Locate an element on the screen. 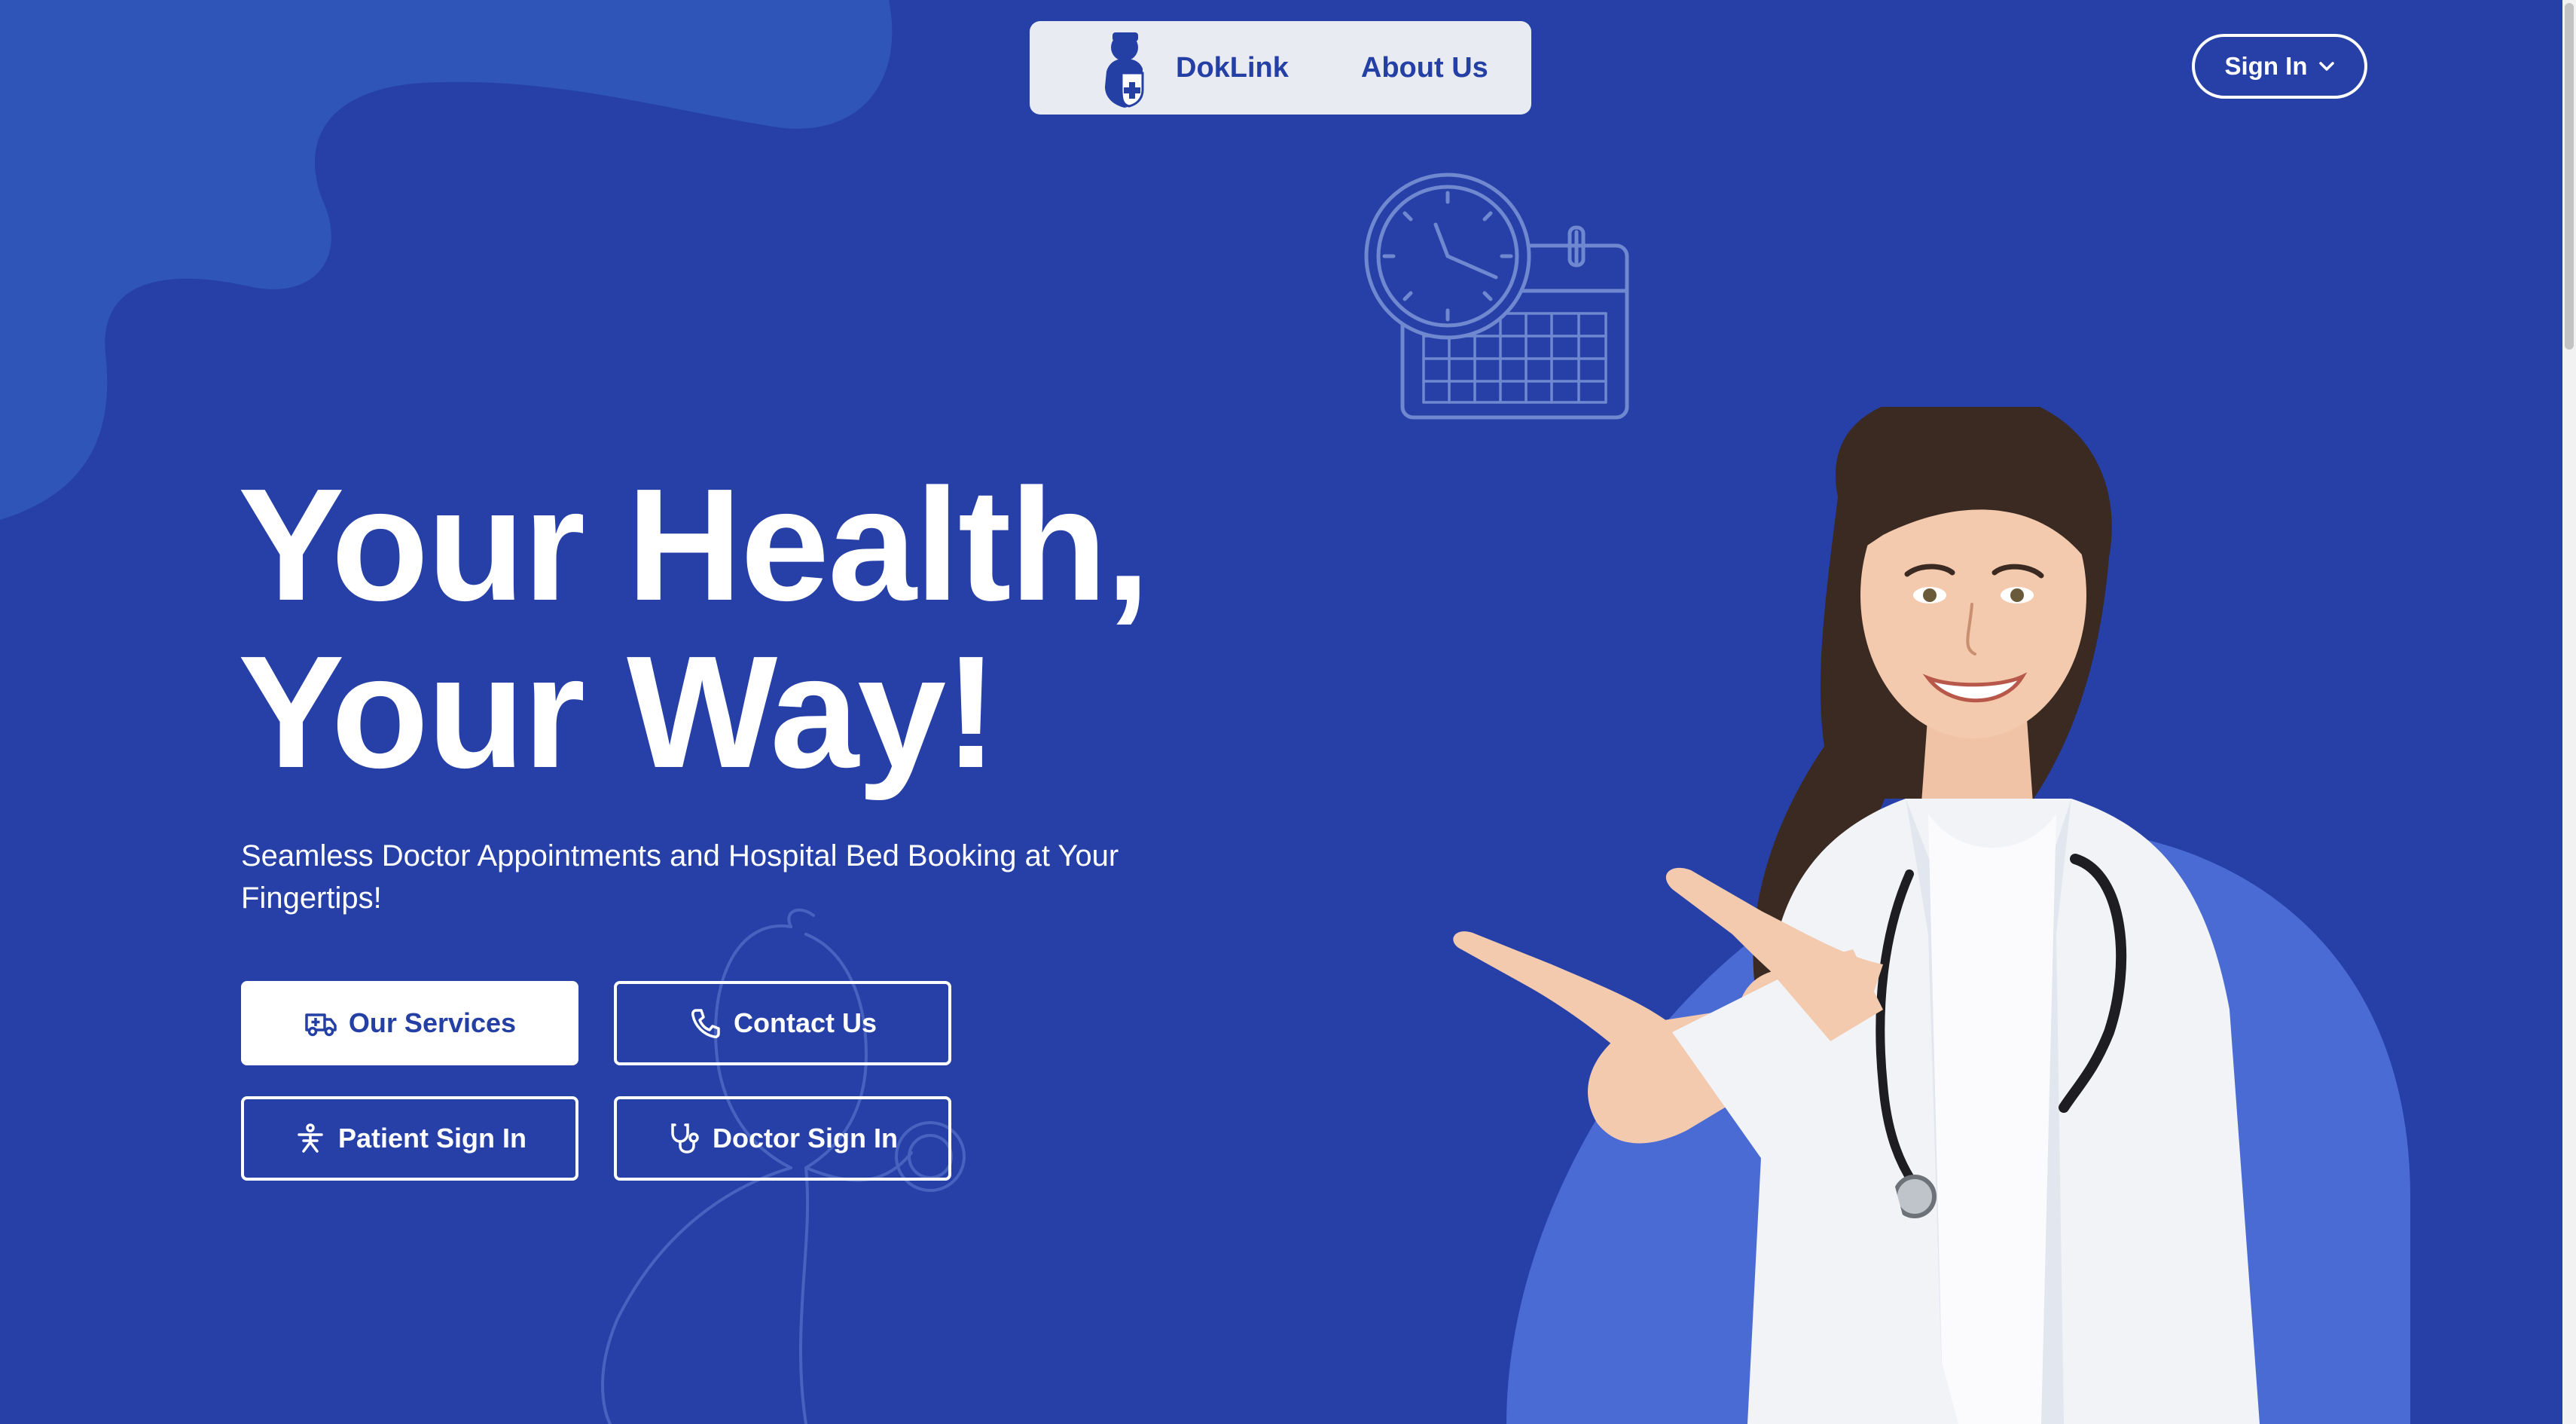 Image resolution: width=2576 pixels, height=1424 pixels. contact-us-button: Contact Us is located at coordinates (783, 1023).